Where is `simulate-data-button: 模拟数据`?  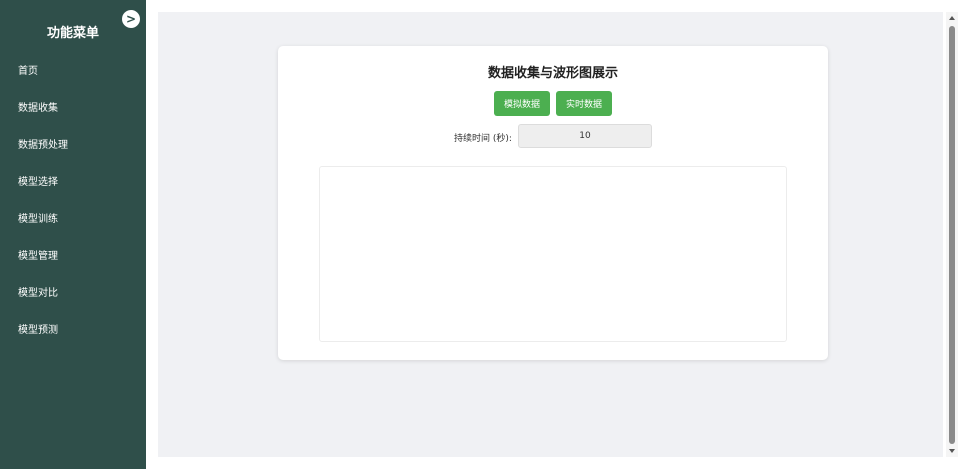
simulate-data-button: 模拟数据 is located at coordinates (522, 103).